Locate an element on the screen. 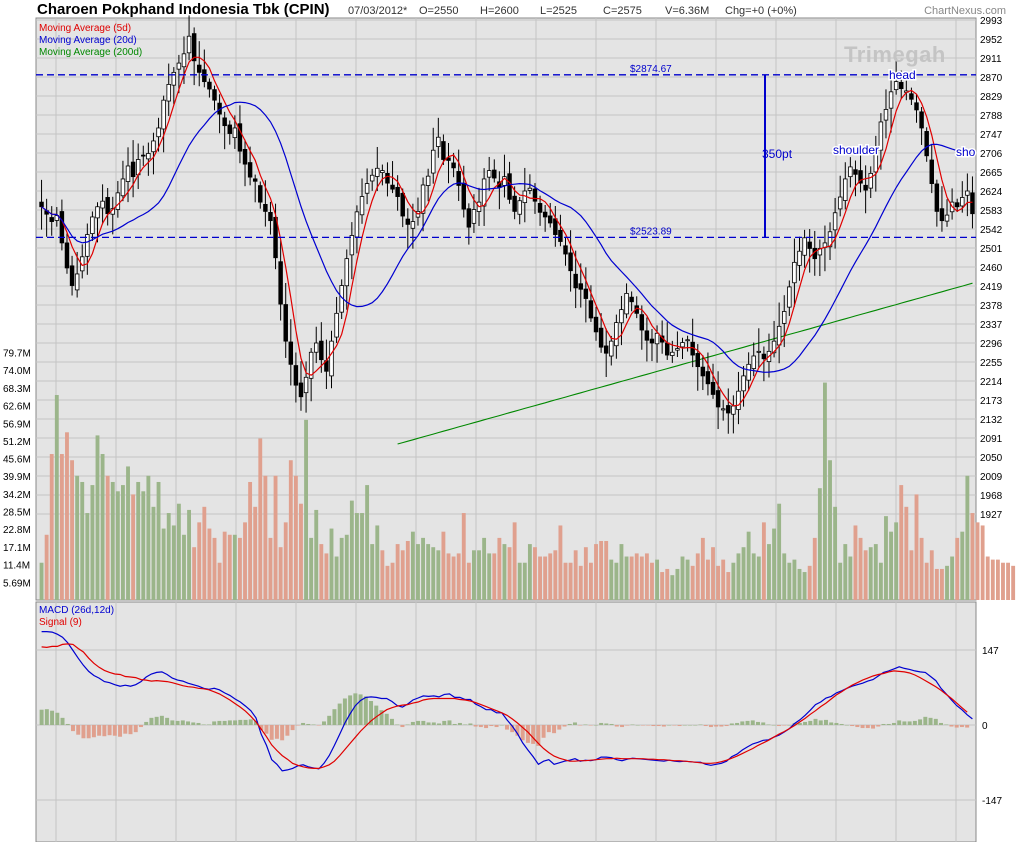 This screenshot has width=1016, height=842. site-link: ChartNexus.com is located at coordinates (965, 11).